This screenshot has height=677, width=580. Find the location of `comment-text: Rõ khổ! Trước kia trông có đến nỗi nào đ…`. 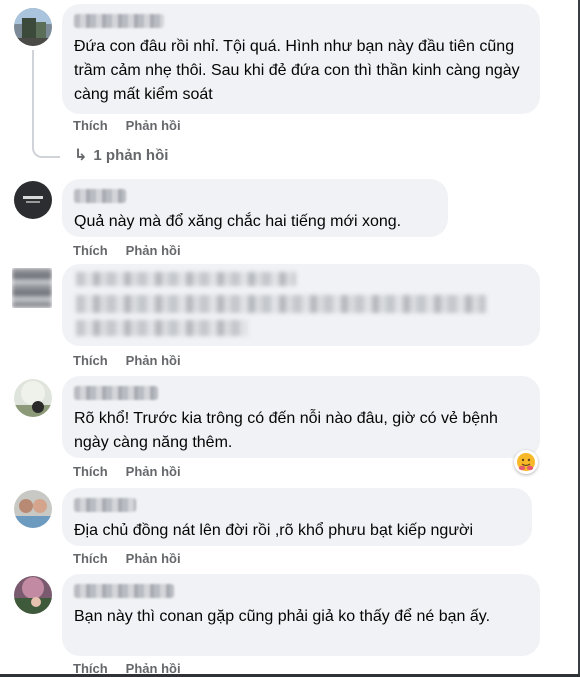

comment-text: Rõ khổ! Trước kia trông có đến nỗi nào đ… is located at coordinates (286, 430).